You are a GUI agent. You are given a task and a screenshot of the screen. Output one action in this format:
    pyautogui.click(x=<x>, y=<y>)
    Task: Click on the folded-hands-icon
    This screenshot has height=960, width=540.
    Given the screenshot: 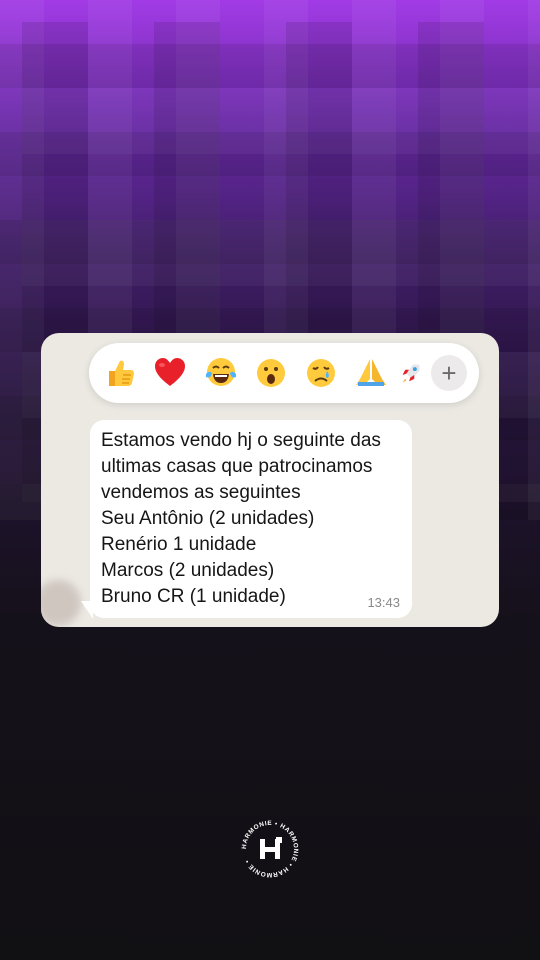 What is the action you would take?
    pyautogui.click(x=371, y=373)
    